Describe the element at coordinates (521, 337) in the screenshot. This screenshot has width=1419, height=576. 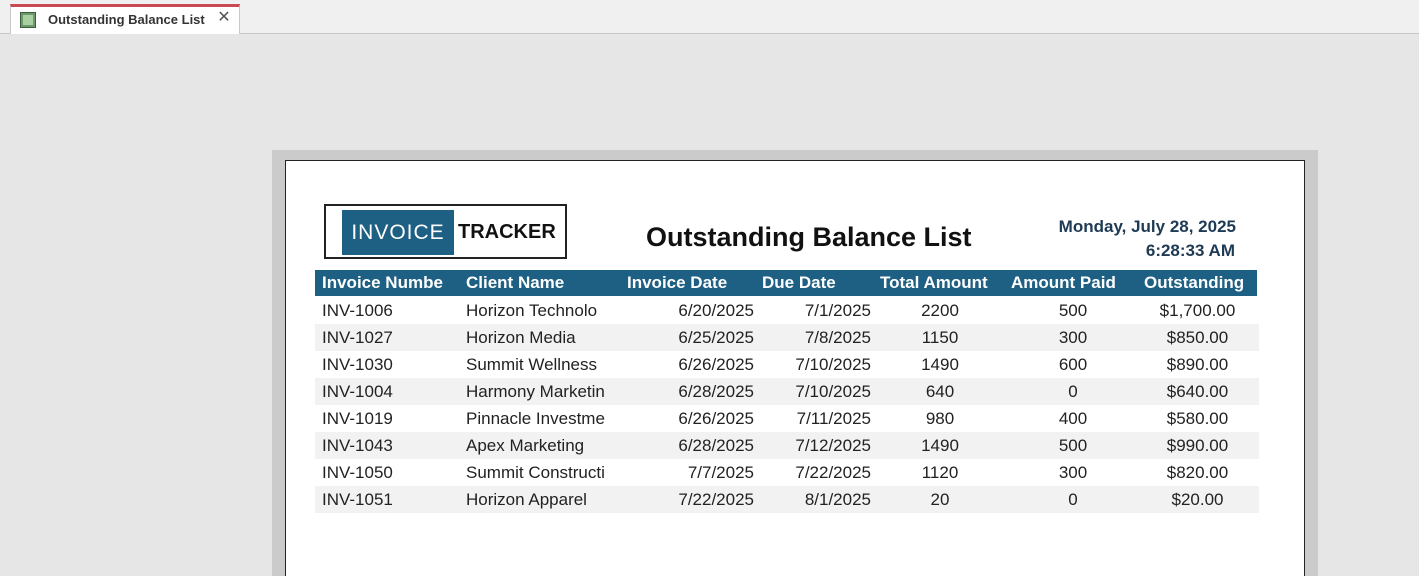
I see `client-name-cell: Horizon Media` at that location.